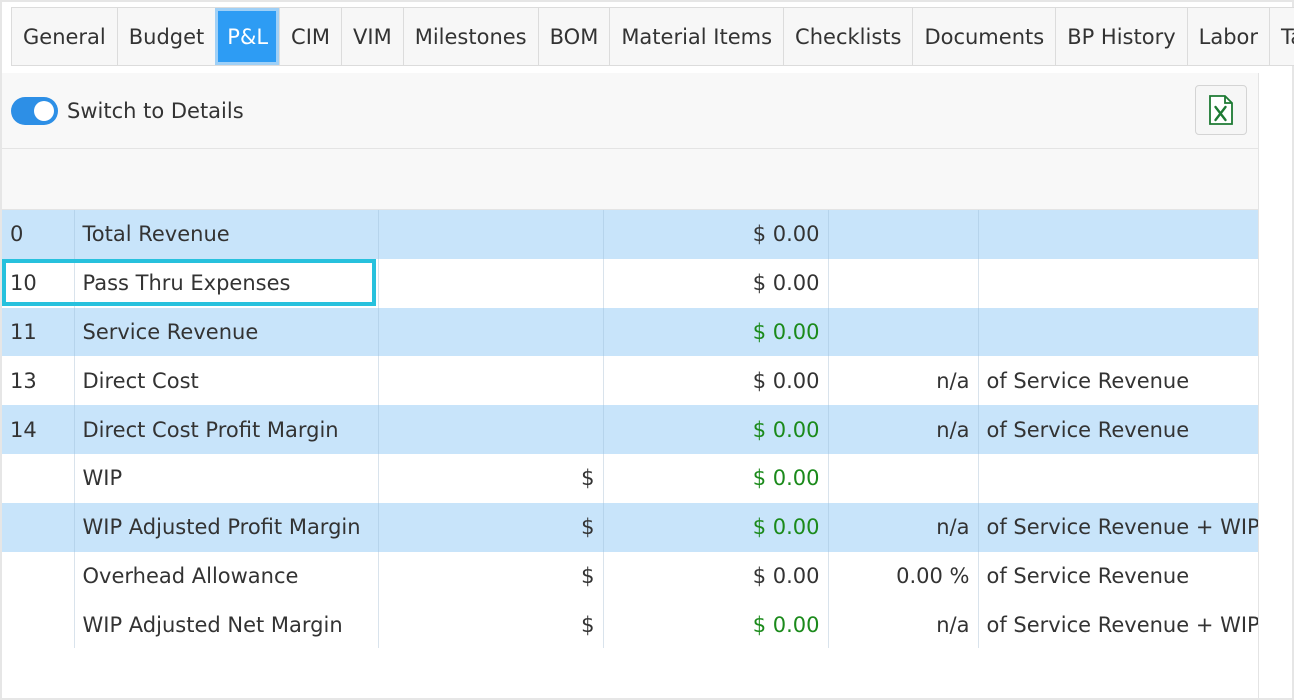 The height and width of the screenshot is (700, 1294). I want to click on row-label: Overhead Allowance, so click(225, 576).